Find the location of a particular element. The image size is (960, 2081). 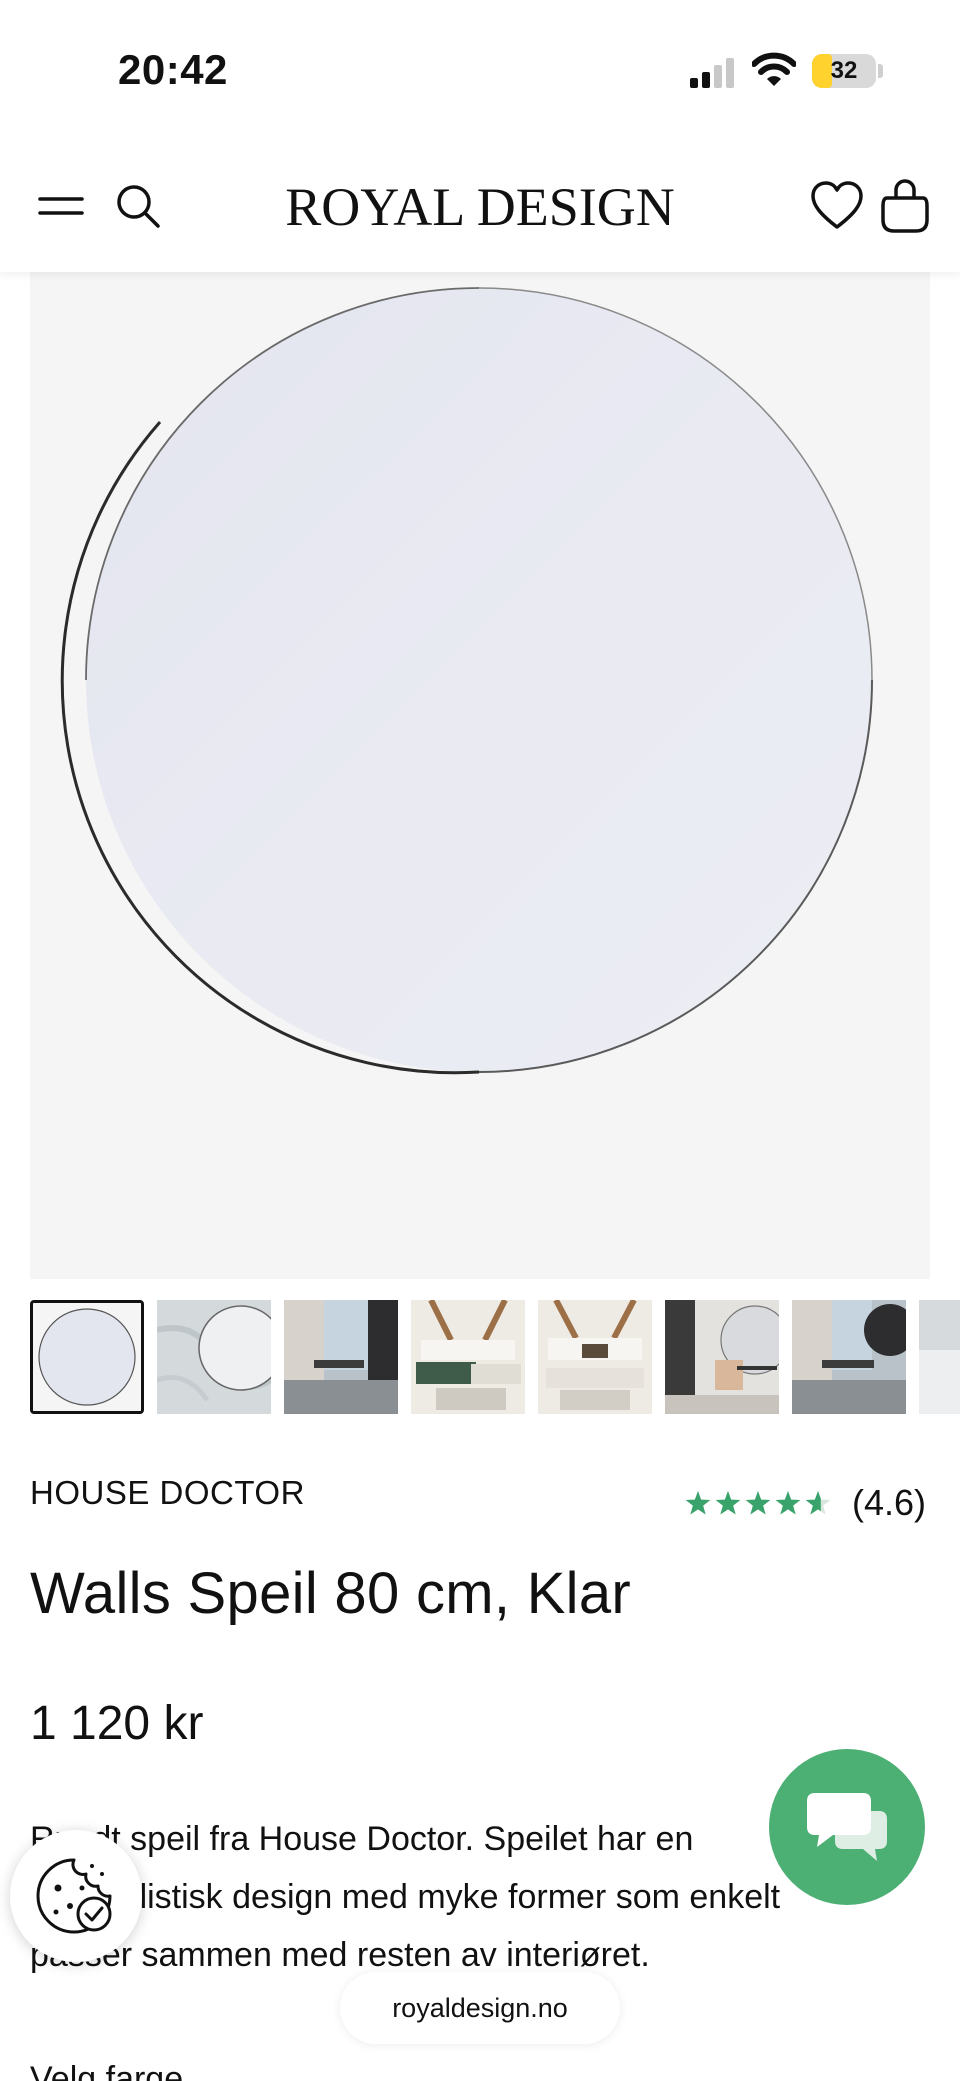

heart-icon is located at coordinates (837, 206).